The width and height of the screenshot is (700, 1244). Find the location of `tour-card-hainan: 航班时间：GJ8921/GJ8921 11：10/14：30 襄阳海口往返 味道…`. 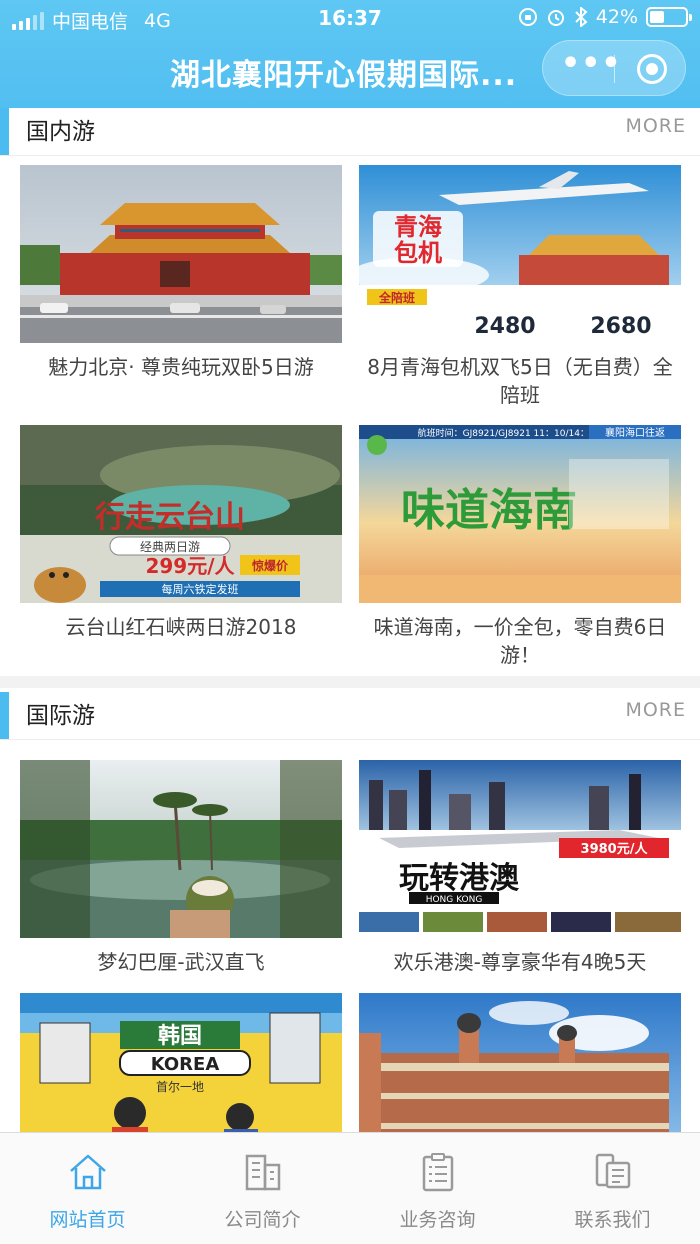

tour-card-hainan: 航班时间：GJ8921/GJ8921 11：10/14：30 襄阳海口往返 味道… is located at coordinates (520, 547).